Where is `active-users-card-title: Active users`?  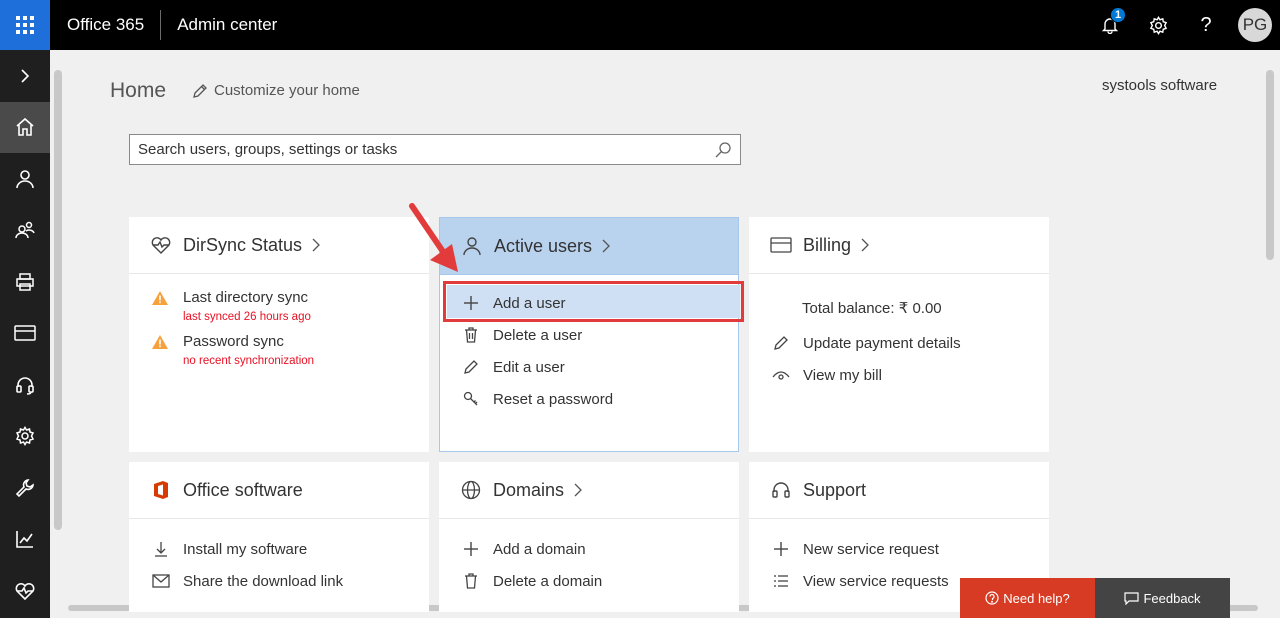
active-users-card-title: Active users is located at coordinates (543, 245).